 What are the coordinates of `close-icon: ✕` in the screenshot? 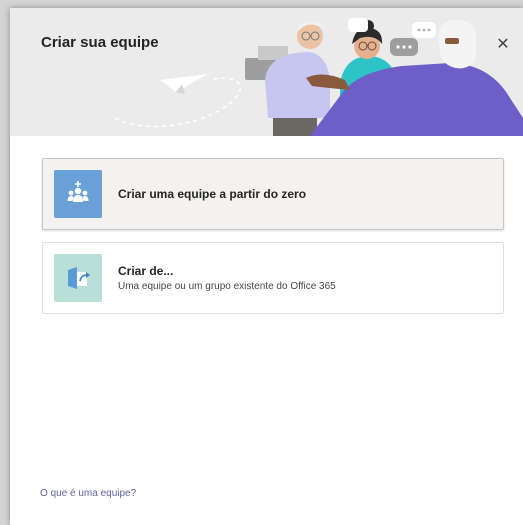 It's located at (503, 44).